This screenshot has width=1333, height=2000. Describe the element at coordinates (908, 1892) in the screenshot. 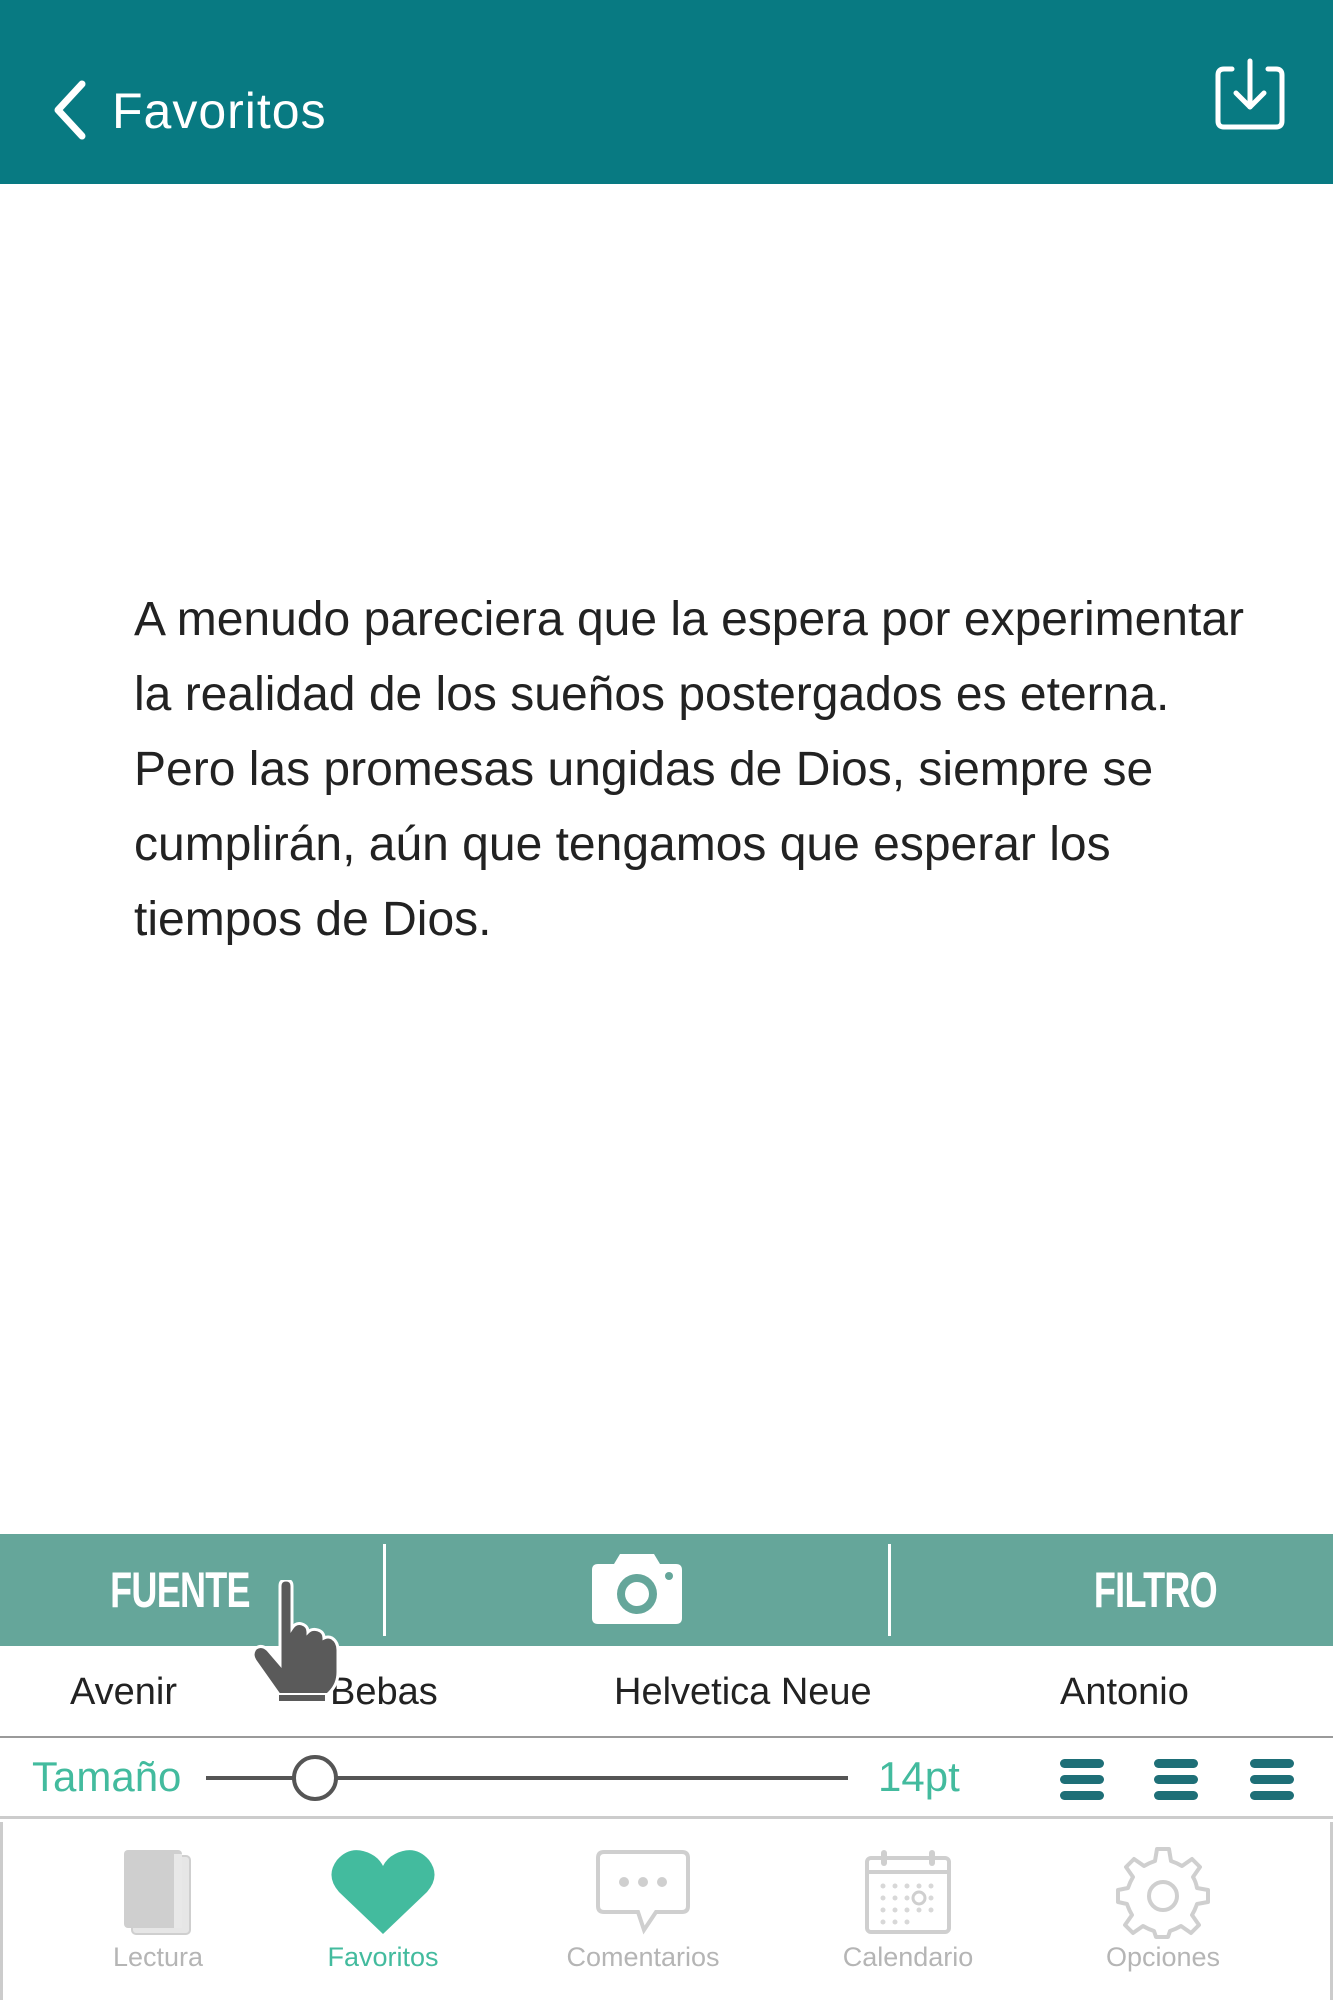

I see `calendar-icon` at that location.